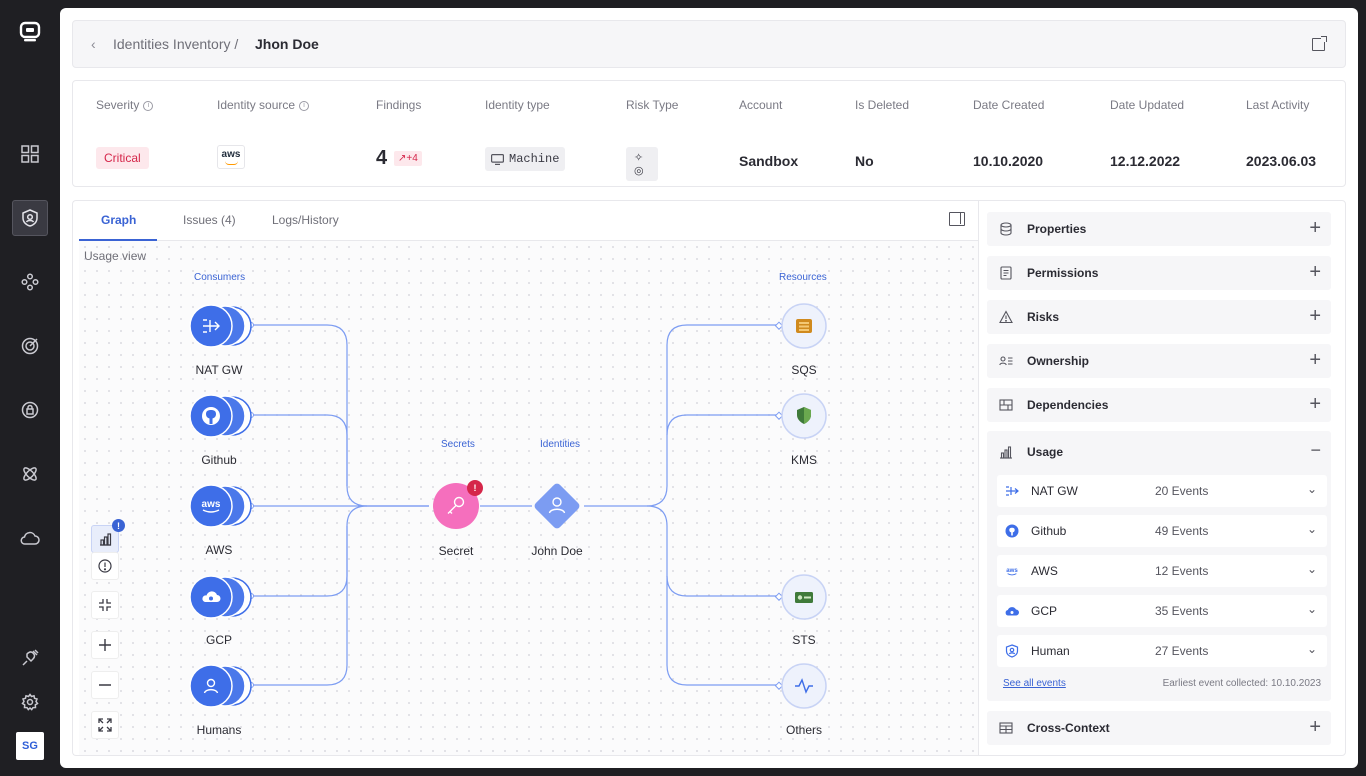 This screenshot has width=1366, height=776. I want to click on atom-icon, so click(30, 474).